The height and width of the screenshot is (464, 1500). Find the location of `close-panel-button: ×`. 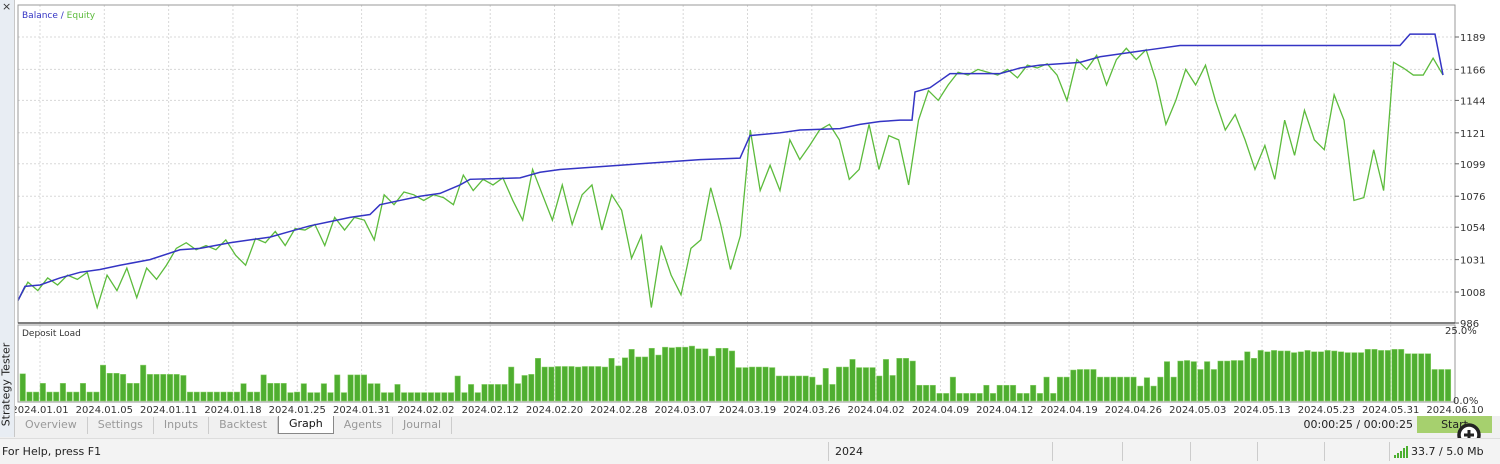

close-panel-button: × is located at coordinates (6, 6).